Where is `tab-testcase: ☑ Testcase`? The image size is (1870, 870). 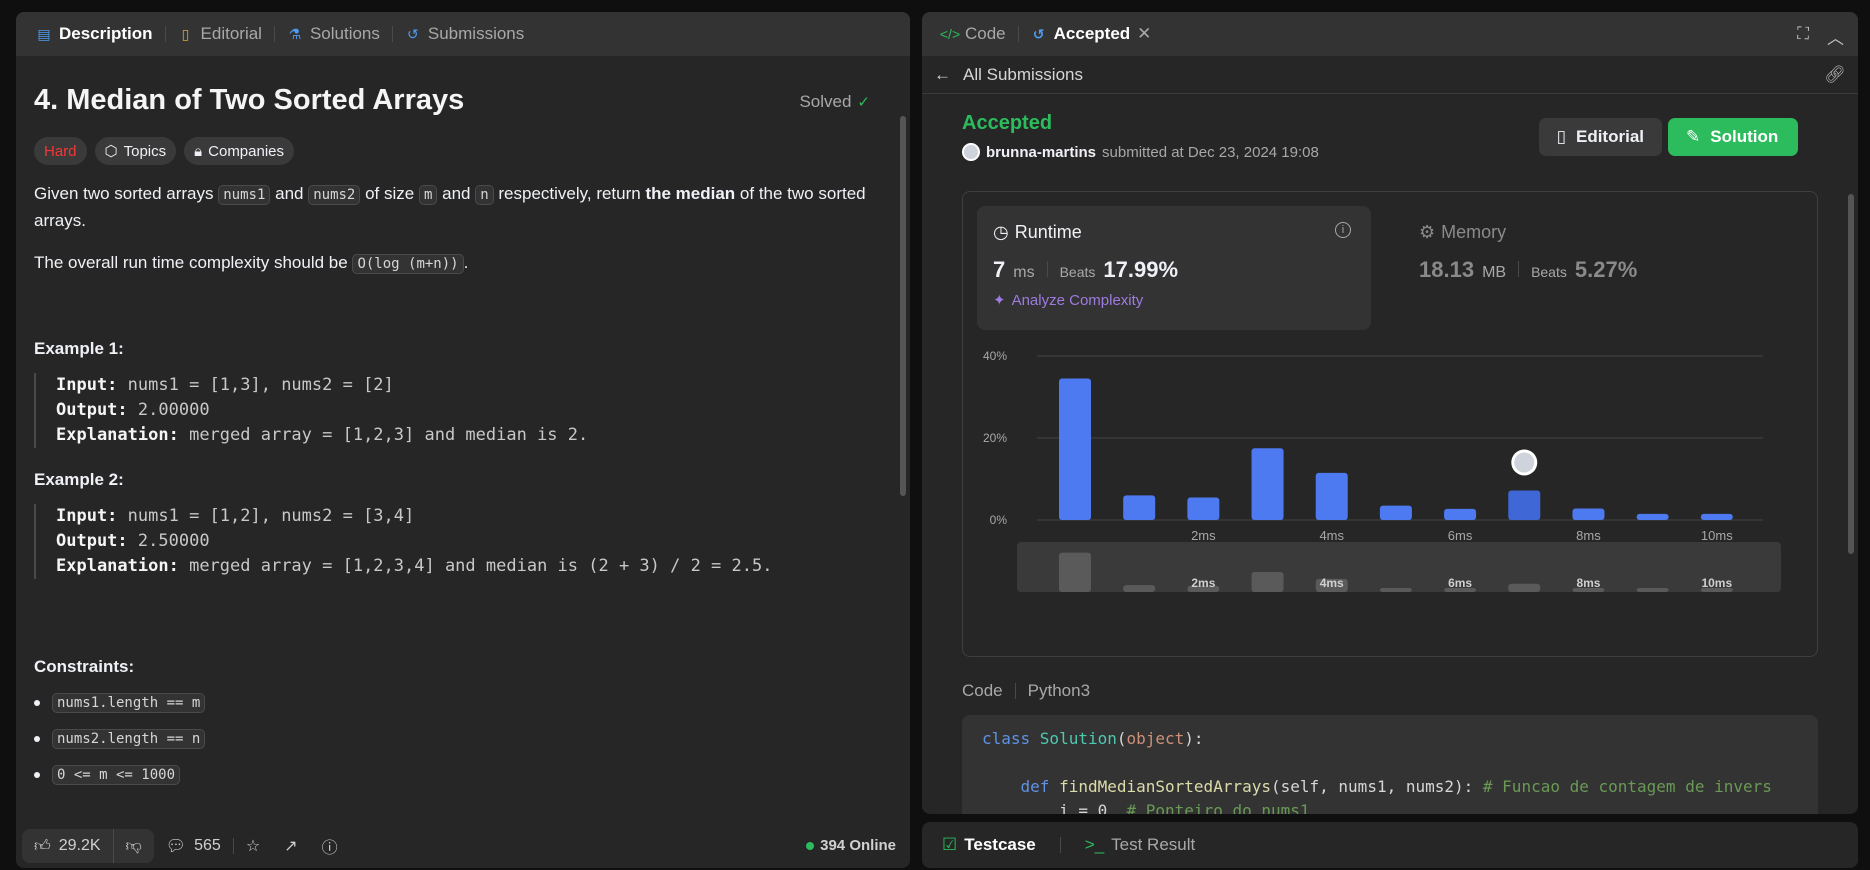 tab-testcase: ☑ Testcase is located at coordinates (989, 845).